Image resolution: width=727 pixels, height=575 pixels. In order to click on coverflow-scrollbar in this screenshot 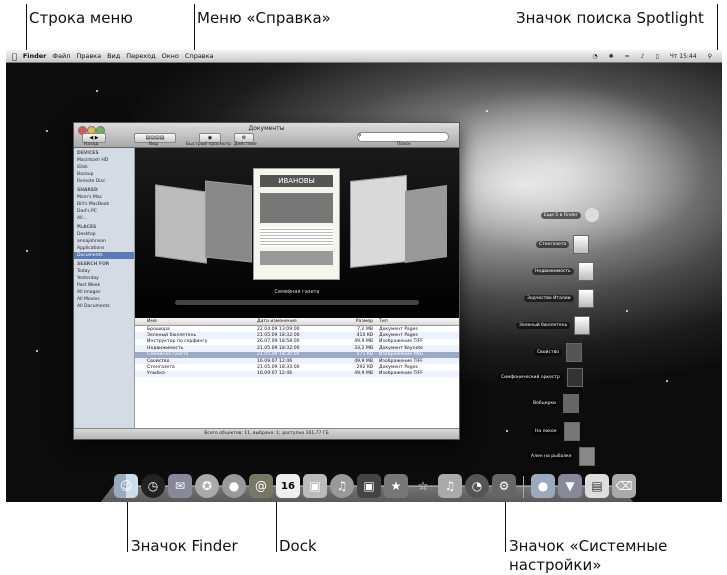, I will do `click(297, 302)`.